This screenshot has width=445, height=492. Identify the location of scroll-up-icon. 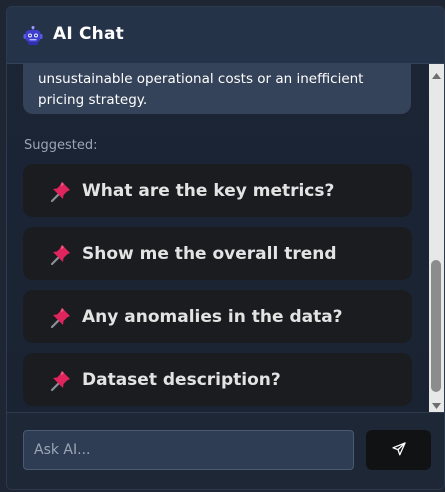
(436, 73).